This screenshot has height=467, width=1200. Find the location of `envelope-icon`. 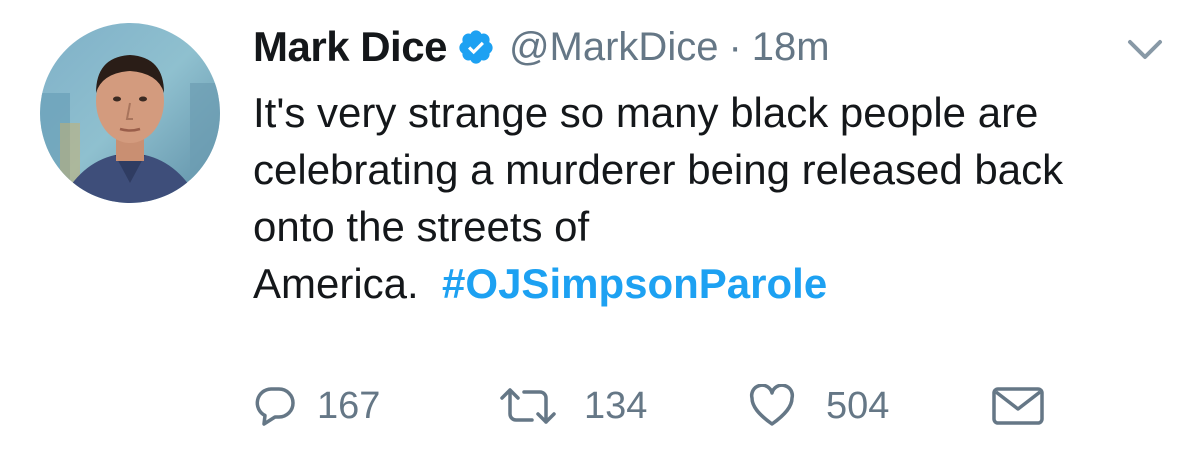

envelope-icon is located at coordinates (1018, 406).